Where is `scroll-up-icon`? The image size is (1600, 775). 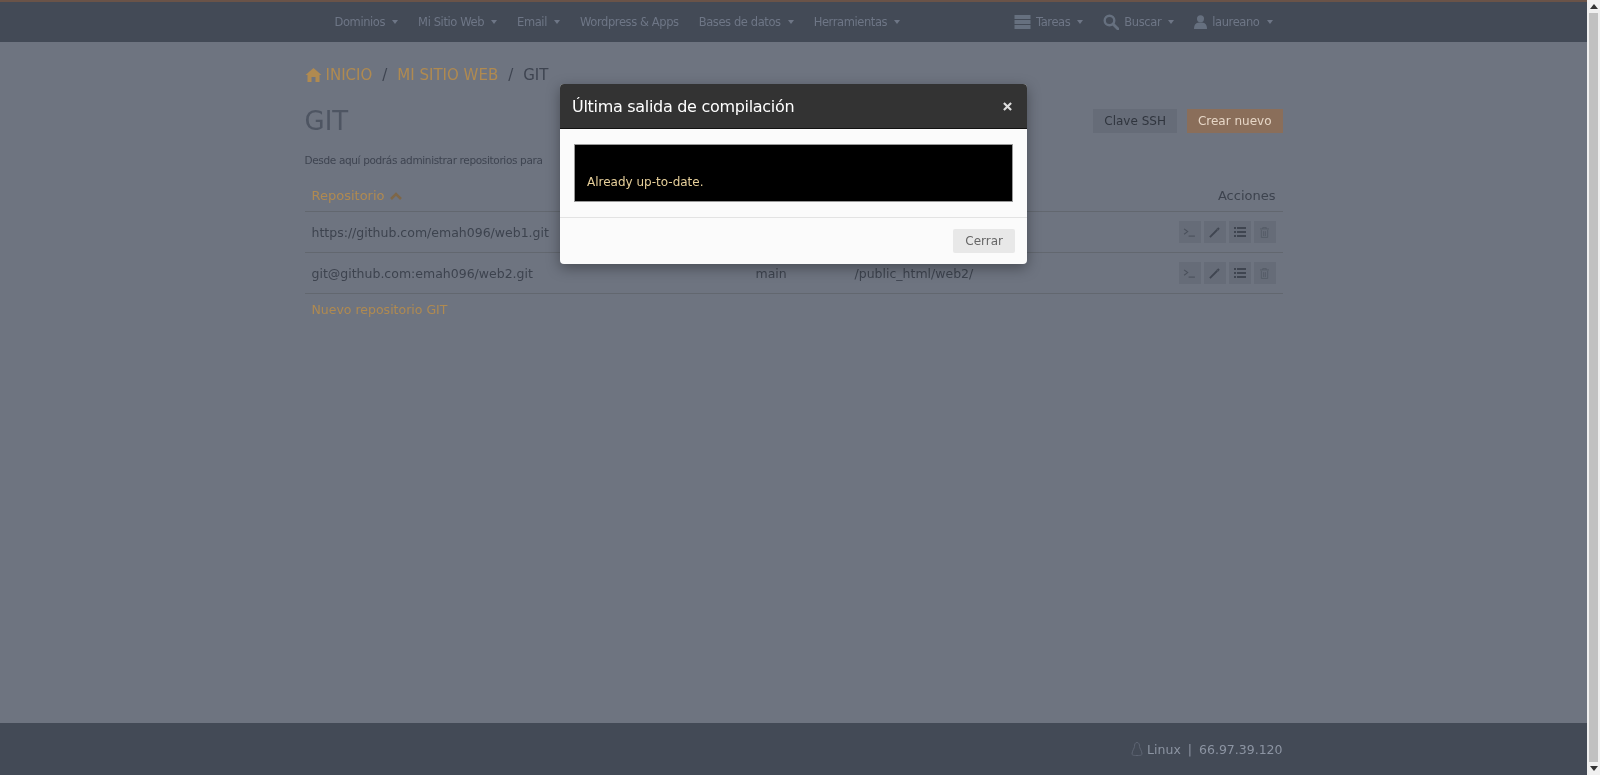 scroll-up-icon is located at coordinates (1593, 6).